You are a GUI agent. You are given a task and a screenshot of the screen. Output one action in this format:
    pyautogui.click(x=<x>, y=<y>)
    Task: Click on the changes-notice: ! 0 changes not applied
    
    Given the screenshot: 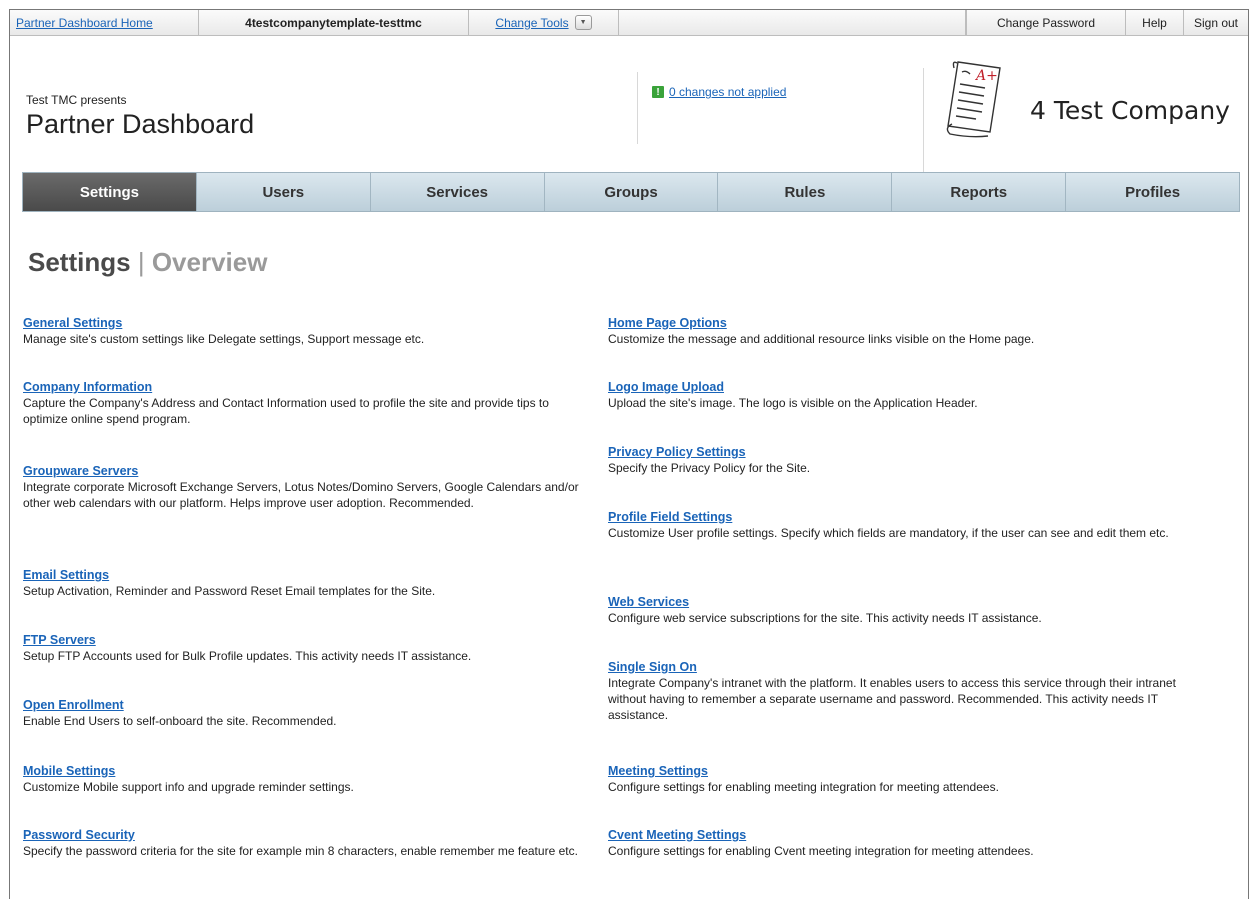 What is the action you would take?
    pyautogui.click(x=719, y=92)
    